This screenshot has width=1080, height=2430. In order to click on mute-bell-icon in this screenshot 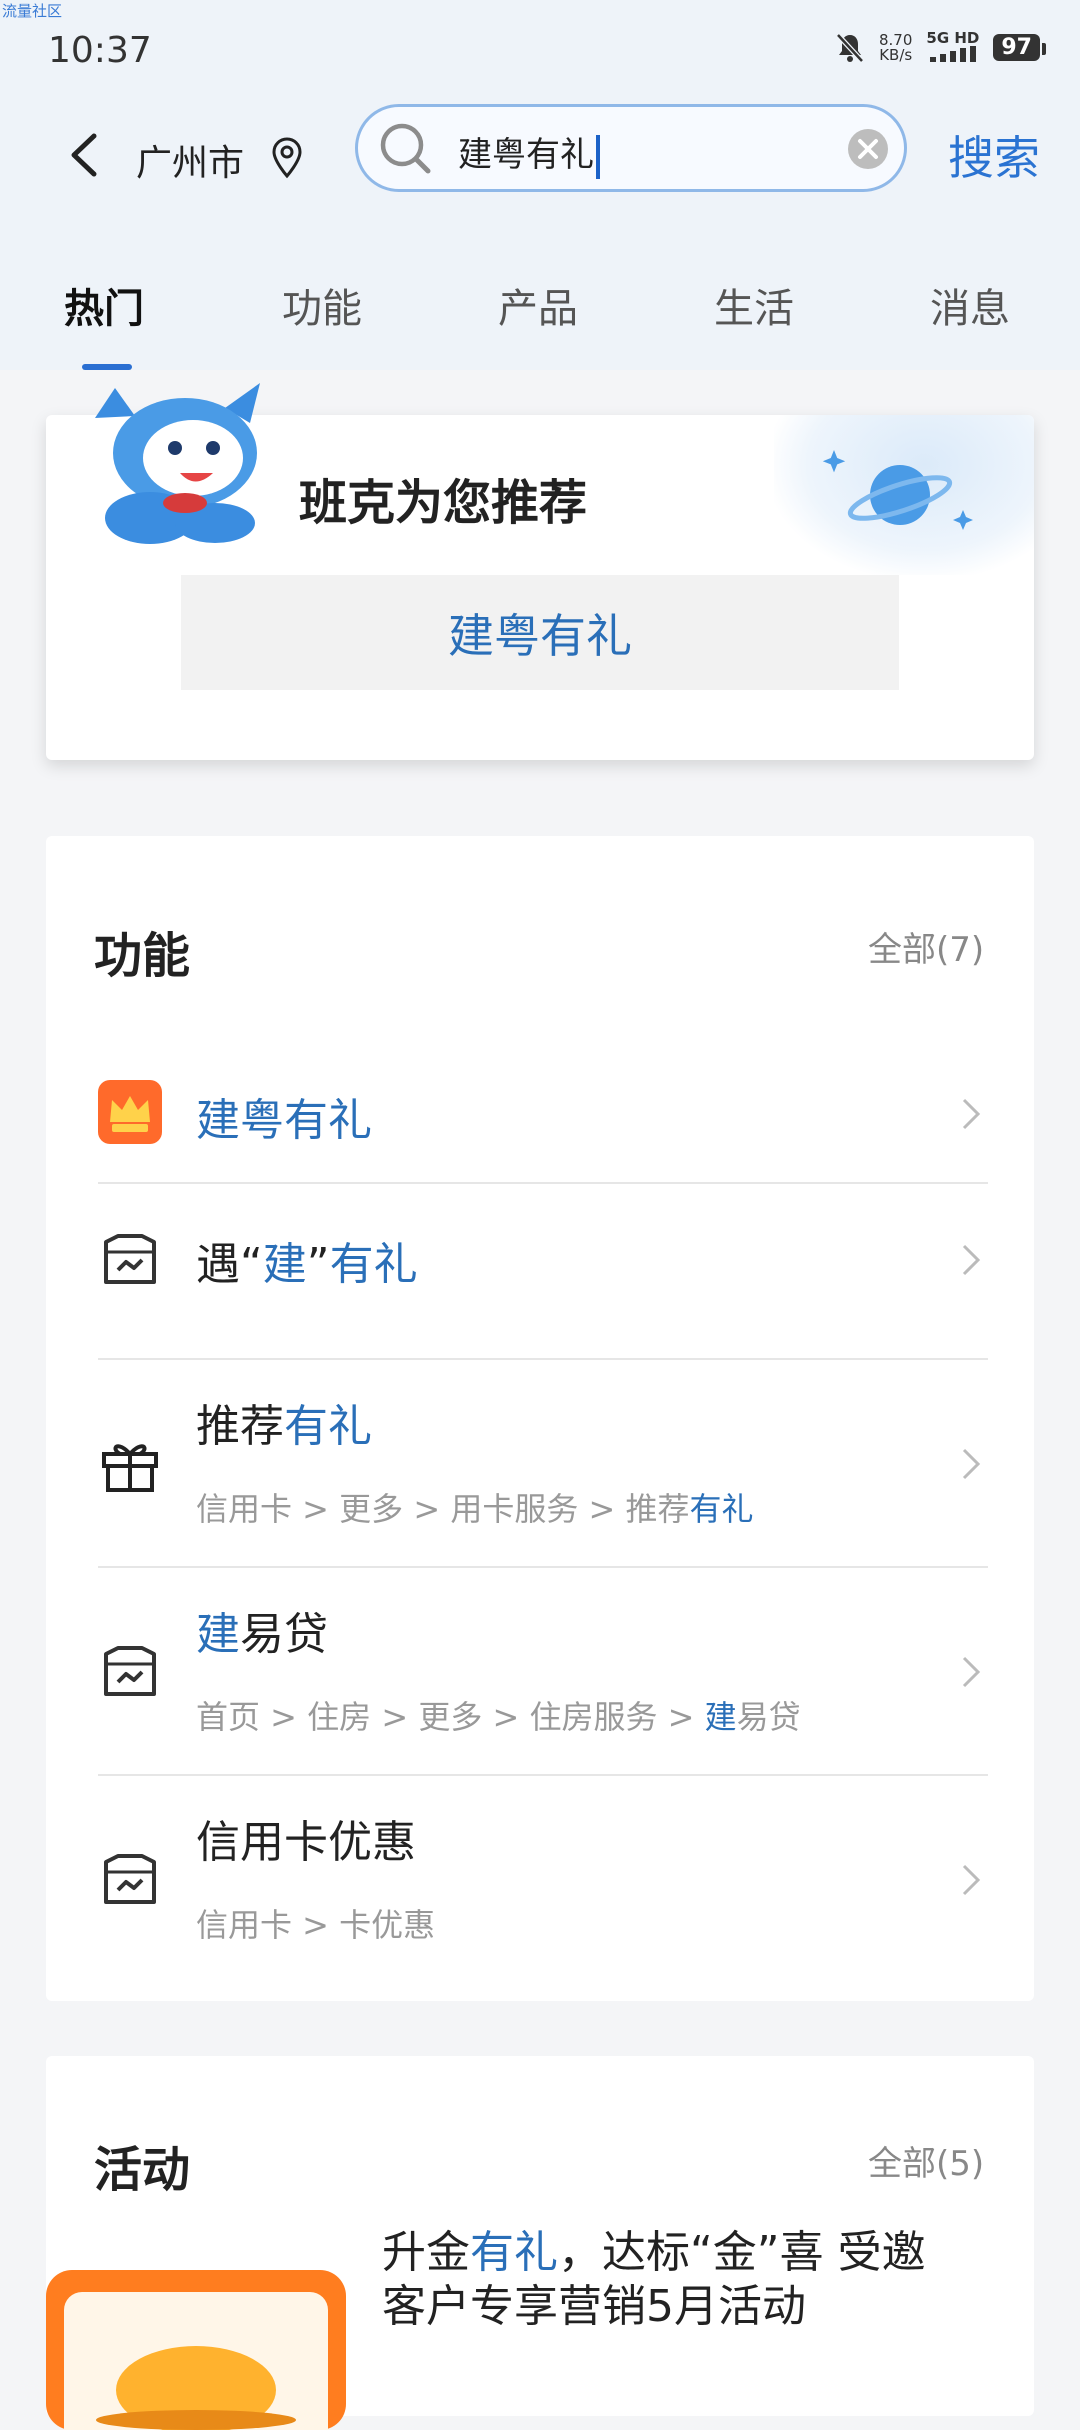, I will do `click(850, 47)`.